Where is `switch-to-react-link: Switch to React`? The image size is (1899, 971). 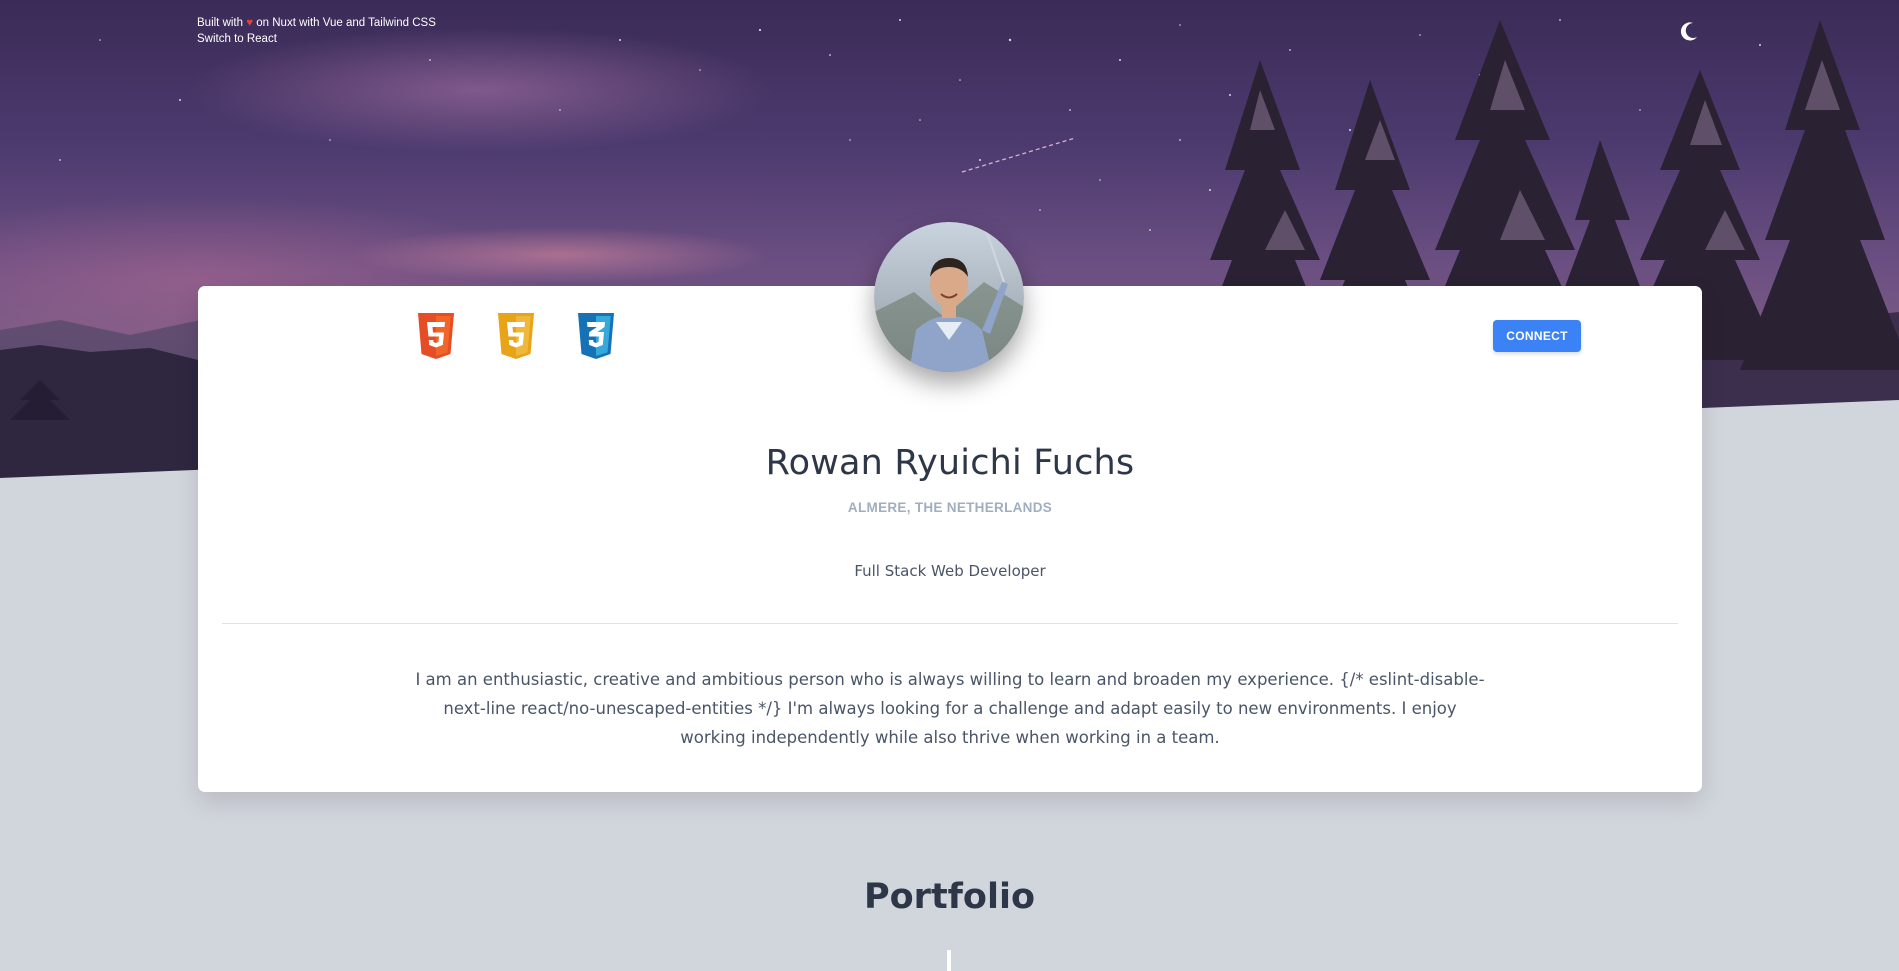
switch-to-react-link: Switch to React is located at coordinates (237, 39).